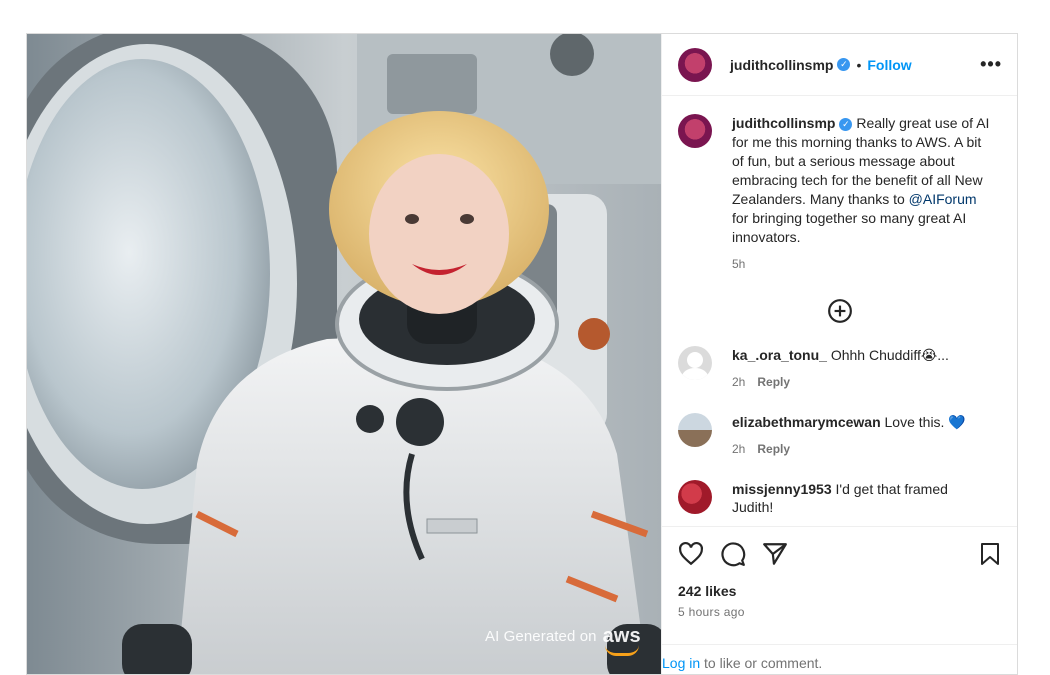  I want to click on comment-item: ka_.ora_tonu_ Ohhh Chuddiff😭... 2h Reply, so click(839, 368).